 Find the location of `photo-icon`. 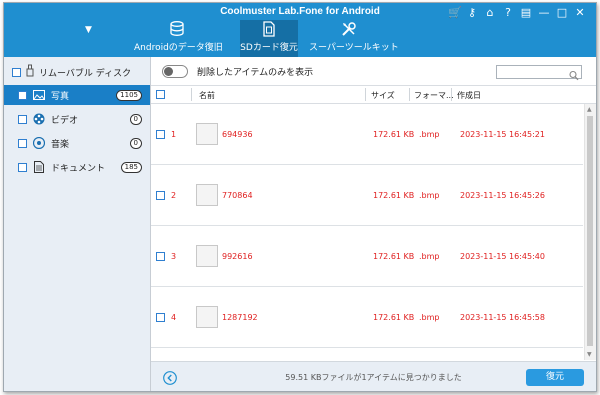

photo-icon is located at coordinates (39, 95).